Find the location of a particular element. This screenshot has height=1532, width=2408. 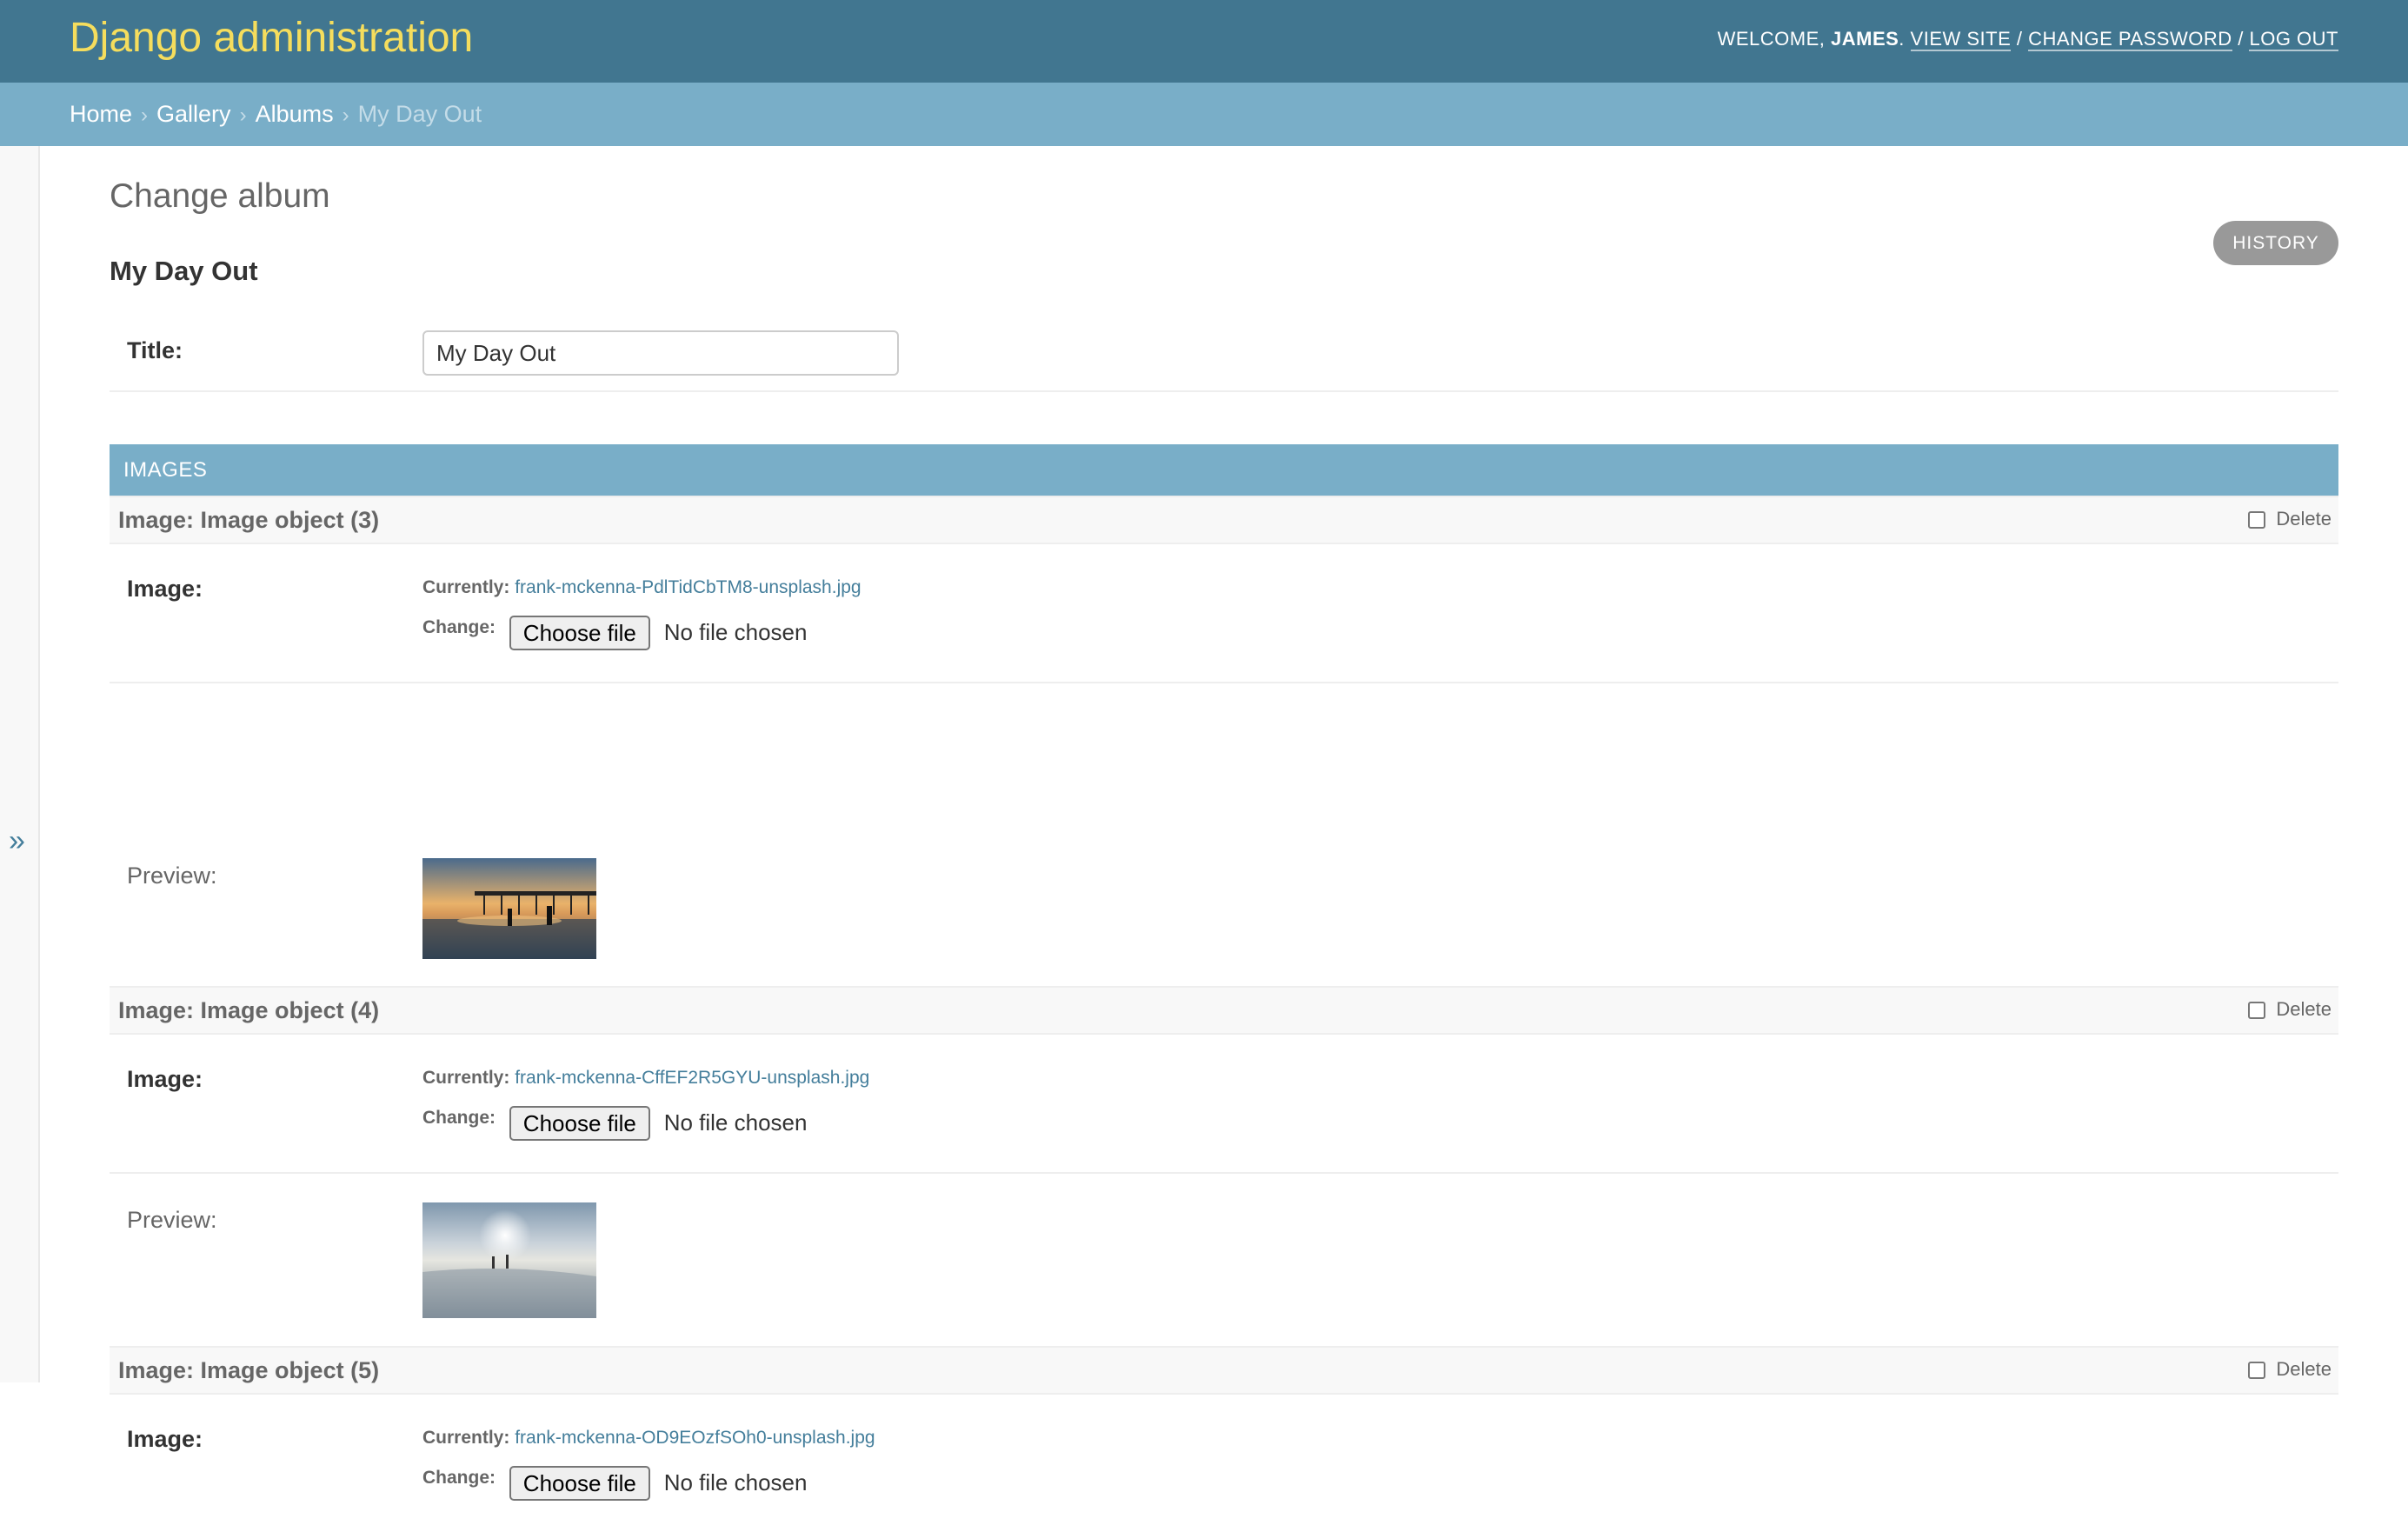

breadcrumb-albums: Albums is located at coordinates (295, 114).